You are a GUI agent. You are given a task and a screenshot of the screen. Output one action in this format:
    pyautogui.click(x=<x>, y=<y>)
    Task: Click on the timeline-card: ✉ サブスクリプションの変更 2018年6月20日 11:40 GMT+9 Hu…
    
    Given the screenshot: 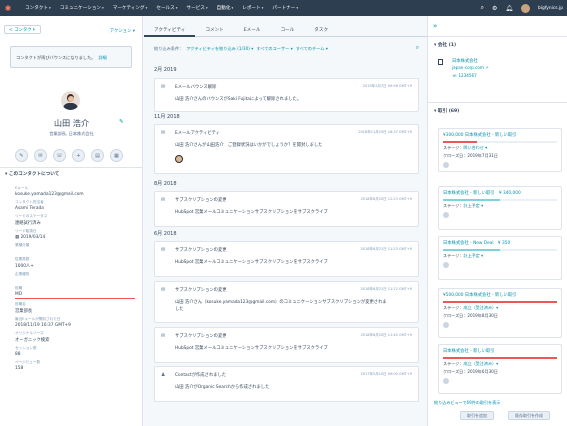 What is the action you would take?
    pyautogui.click(x=286, y=345)
    